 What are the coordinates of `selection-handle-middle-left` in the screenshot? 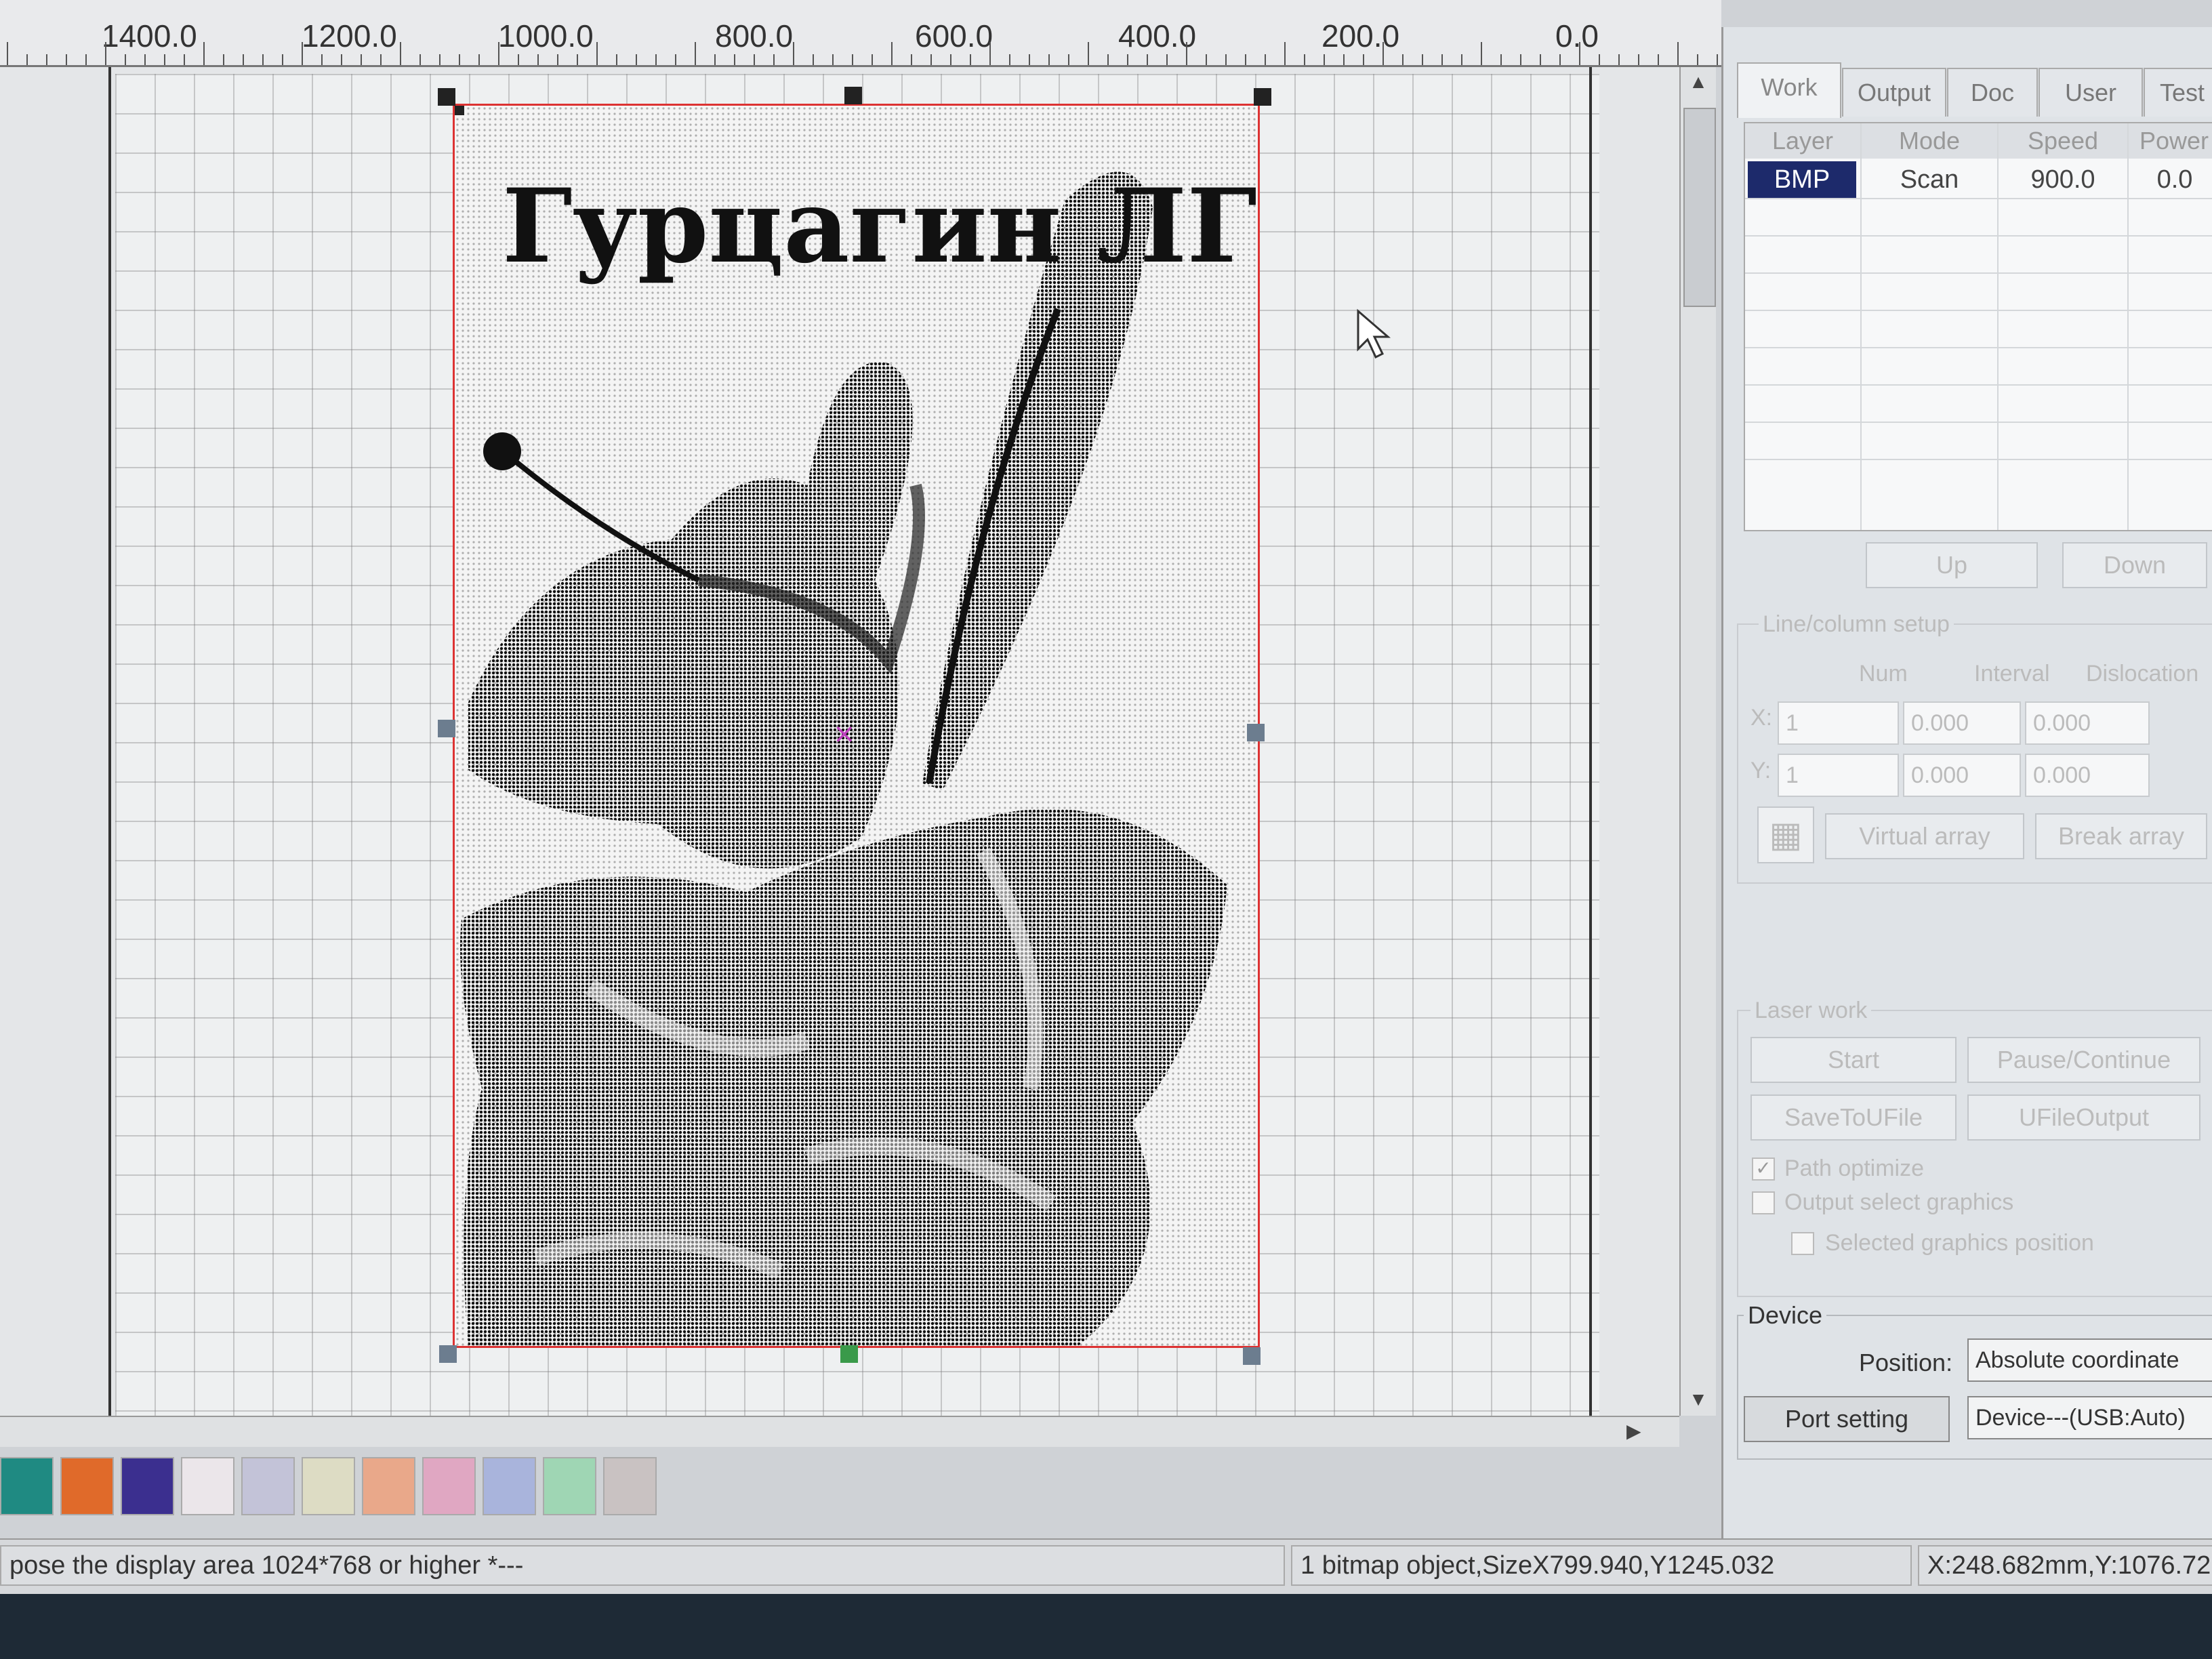 It's located at (447, 729).